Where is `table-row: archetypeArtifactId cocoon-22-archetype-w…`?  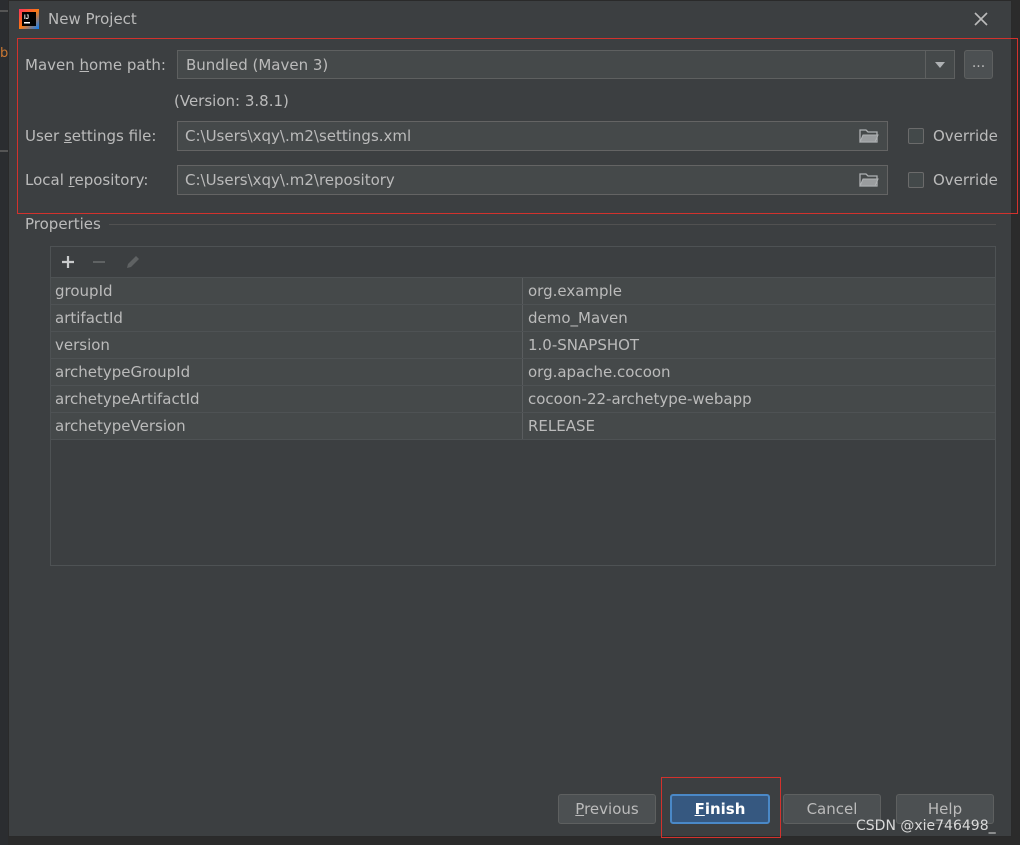 table-row: archetypeArtifactId cocoon-22-archetype-w… is located at coordinates (523, 399).